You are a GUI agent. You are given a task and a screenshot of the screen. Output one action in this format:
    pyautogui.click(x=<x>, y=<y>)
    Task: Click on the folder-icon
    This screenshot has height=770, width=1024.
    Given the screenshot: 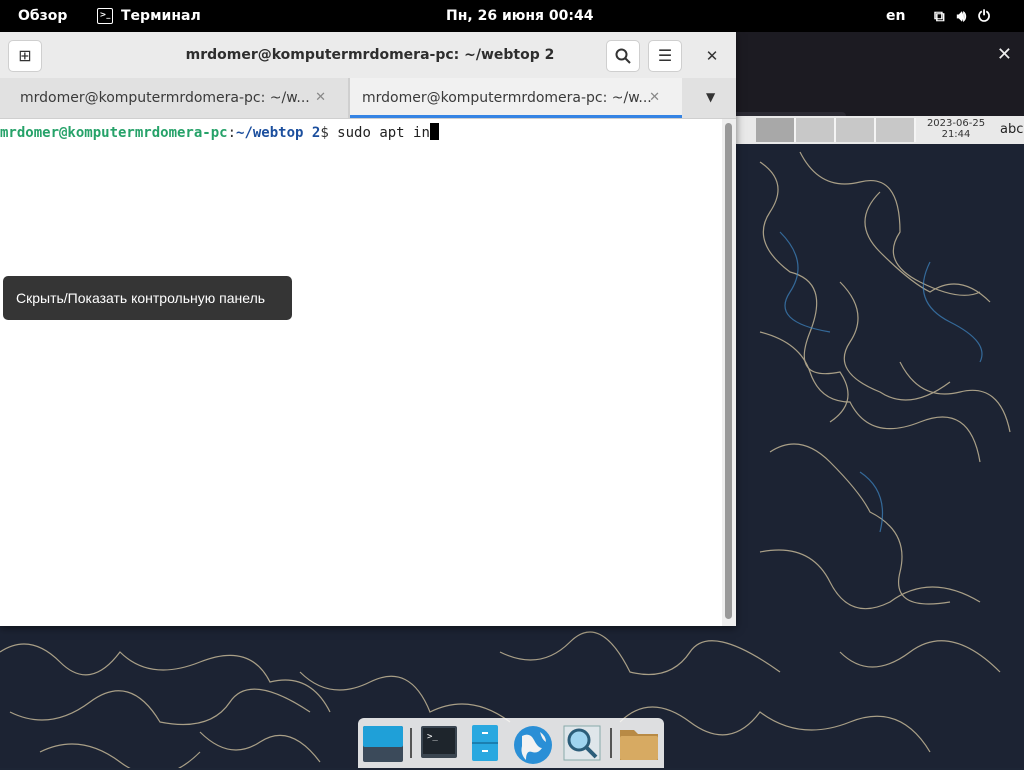 What is the action you would take?
    pyautogui.click(x=638, y=743)
    